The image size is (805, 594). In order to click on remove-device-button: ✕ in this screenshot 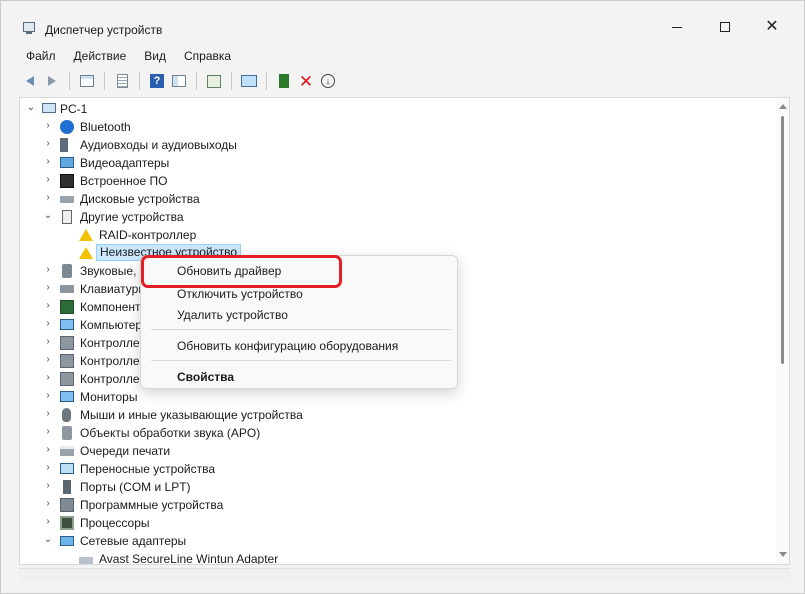, I will do `click(306, 81)`.